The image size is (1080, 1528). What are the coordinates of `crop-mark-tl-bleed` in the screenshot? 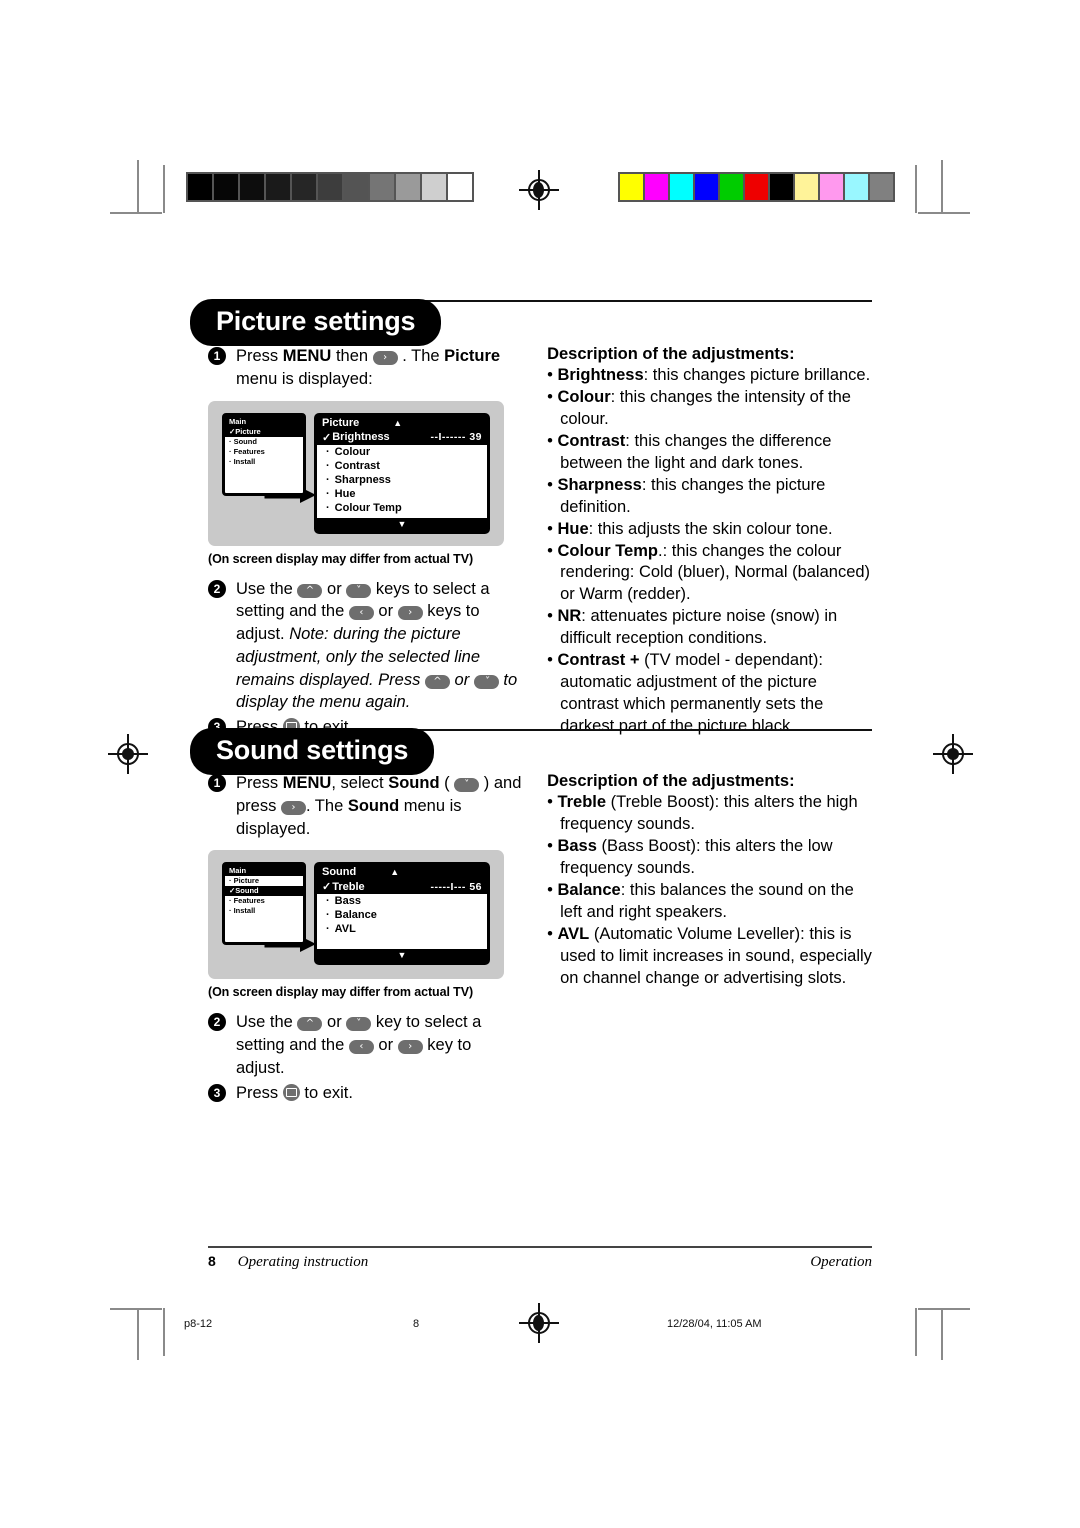 It's located at (164, 189).